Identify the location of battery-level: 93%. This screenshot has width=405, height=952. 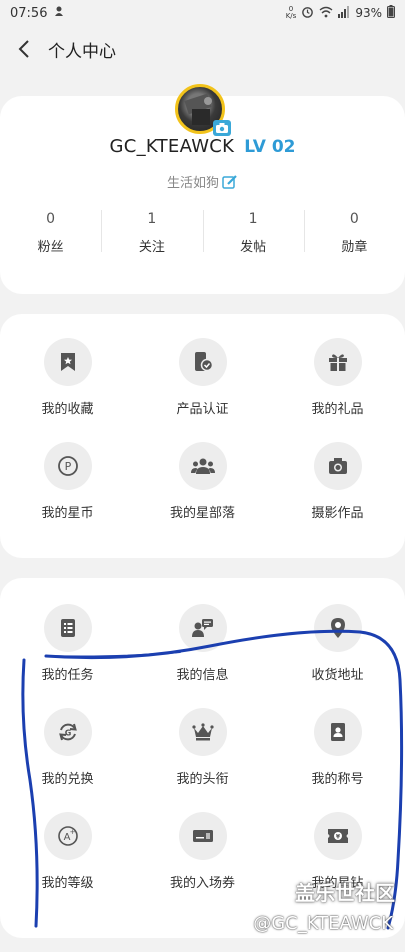
(368, 13).